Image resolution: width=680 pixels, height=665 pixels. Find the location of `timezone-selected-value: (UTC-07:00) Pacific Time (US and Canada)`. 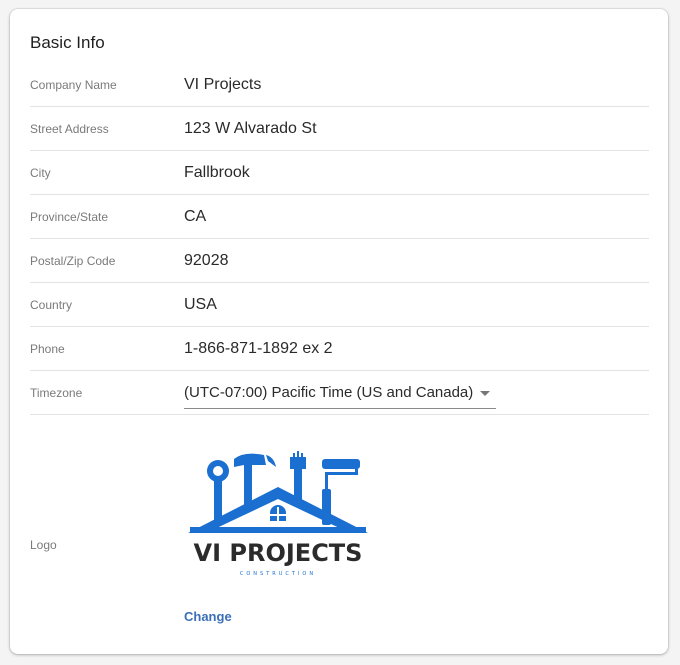

timezone-selected-value: (UTC-07:00) Pacific Time (US and Canada) is located at coordinates (329, 392).